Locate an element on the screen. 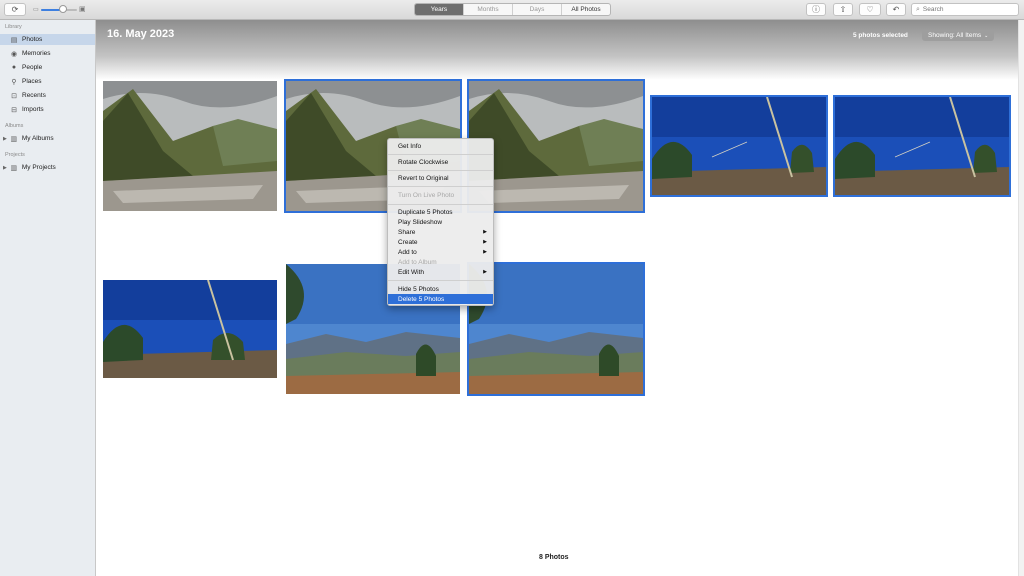 This screenshot has height=576, width=1024. photos-icon: ▤ is located at coordinates (14, 40).